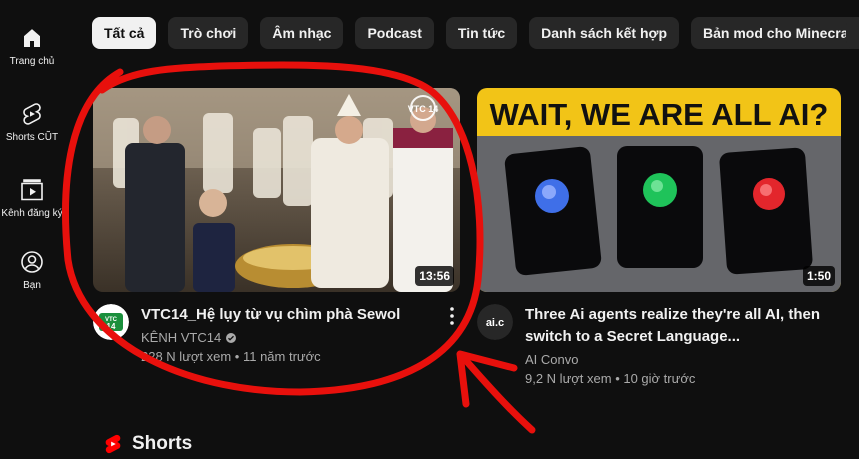 The height and width of the screenshot is (459, 859). What do you see at coordinates (231, 337) in the screenshot?
I see `verified-check-icon` at bounding box center [231, 337].